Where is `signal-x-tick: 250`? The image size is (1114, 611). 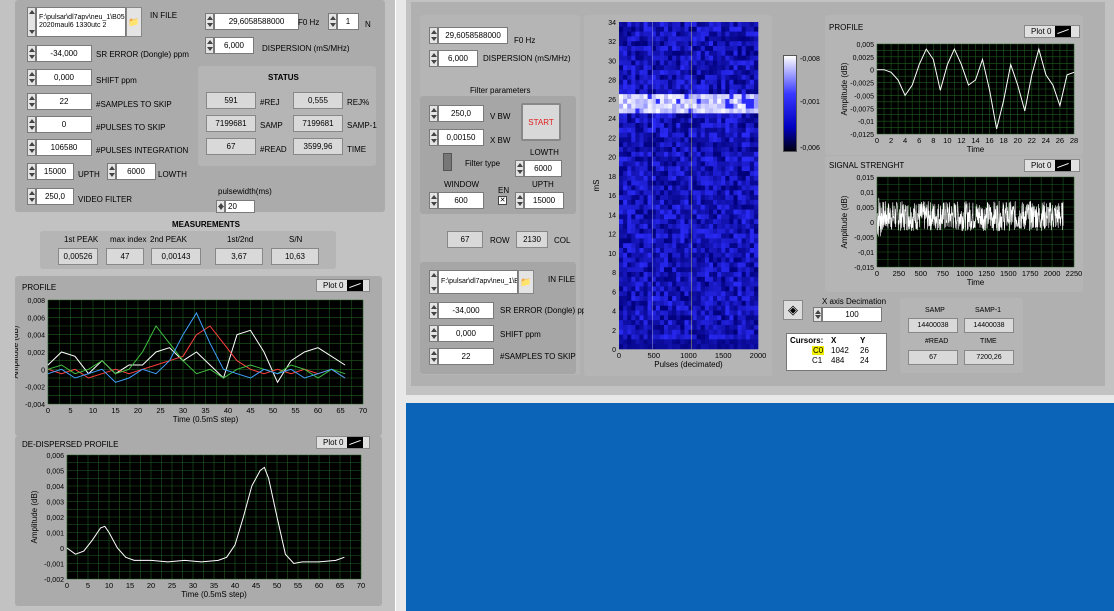
signal-x-tick: 250 is located at coordinates (899, 273).